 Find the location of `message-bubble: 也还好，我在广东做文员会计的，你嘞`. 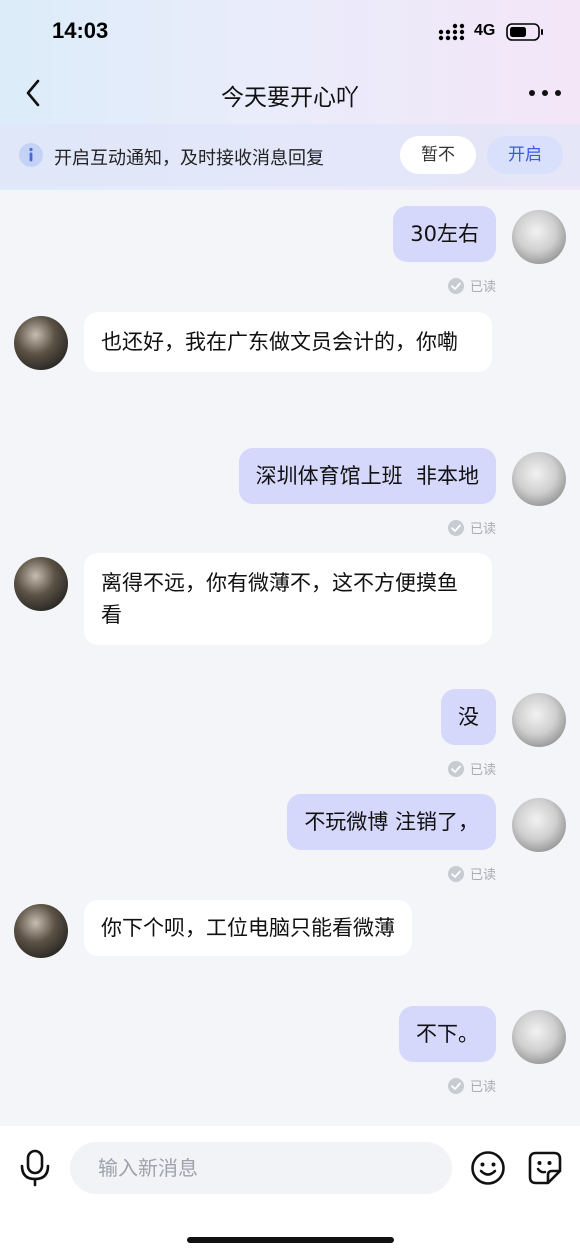

message-bubble: 也还好，我在广东做文员会计的，你嘞 is located at coordinates (288, 342).